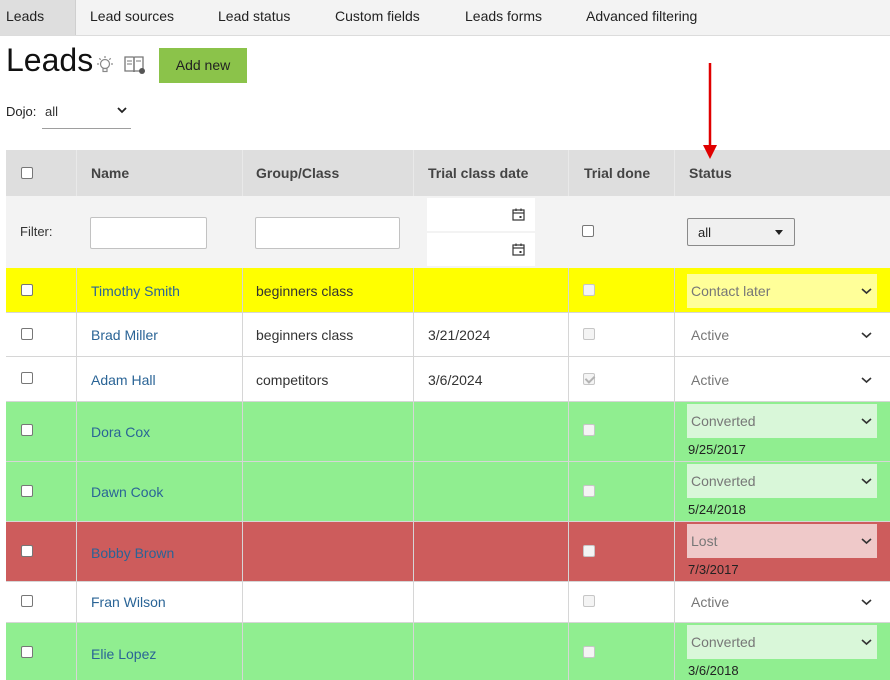 This screenshot has width=890, height=680. Describe the element at coordinates (588, 231) in the screenshot. I see `trial-done-filter-checkbox` at that location.